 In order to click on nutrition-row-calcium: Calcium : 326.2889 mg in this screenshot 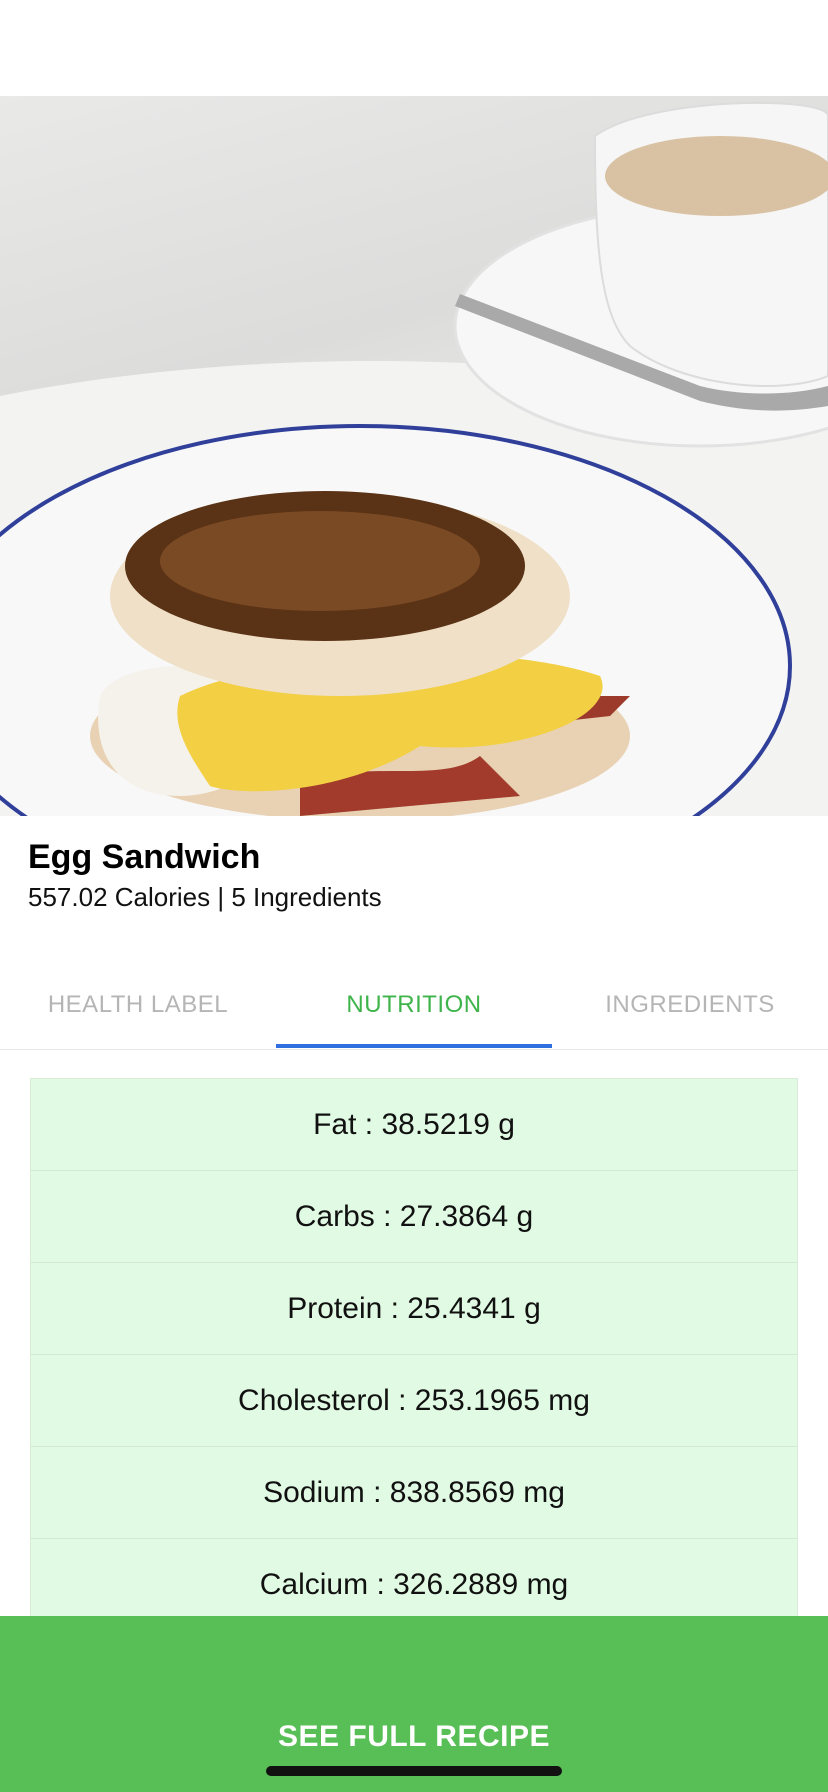, I will do `click(414, 1578)`.